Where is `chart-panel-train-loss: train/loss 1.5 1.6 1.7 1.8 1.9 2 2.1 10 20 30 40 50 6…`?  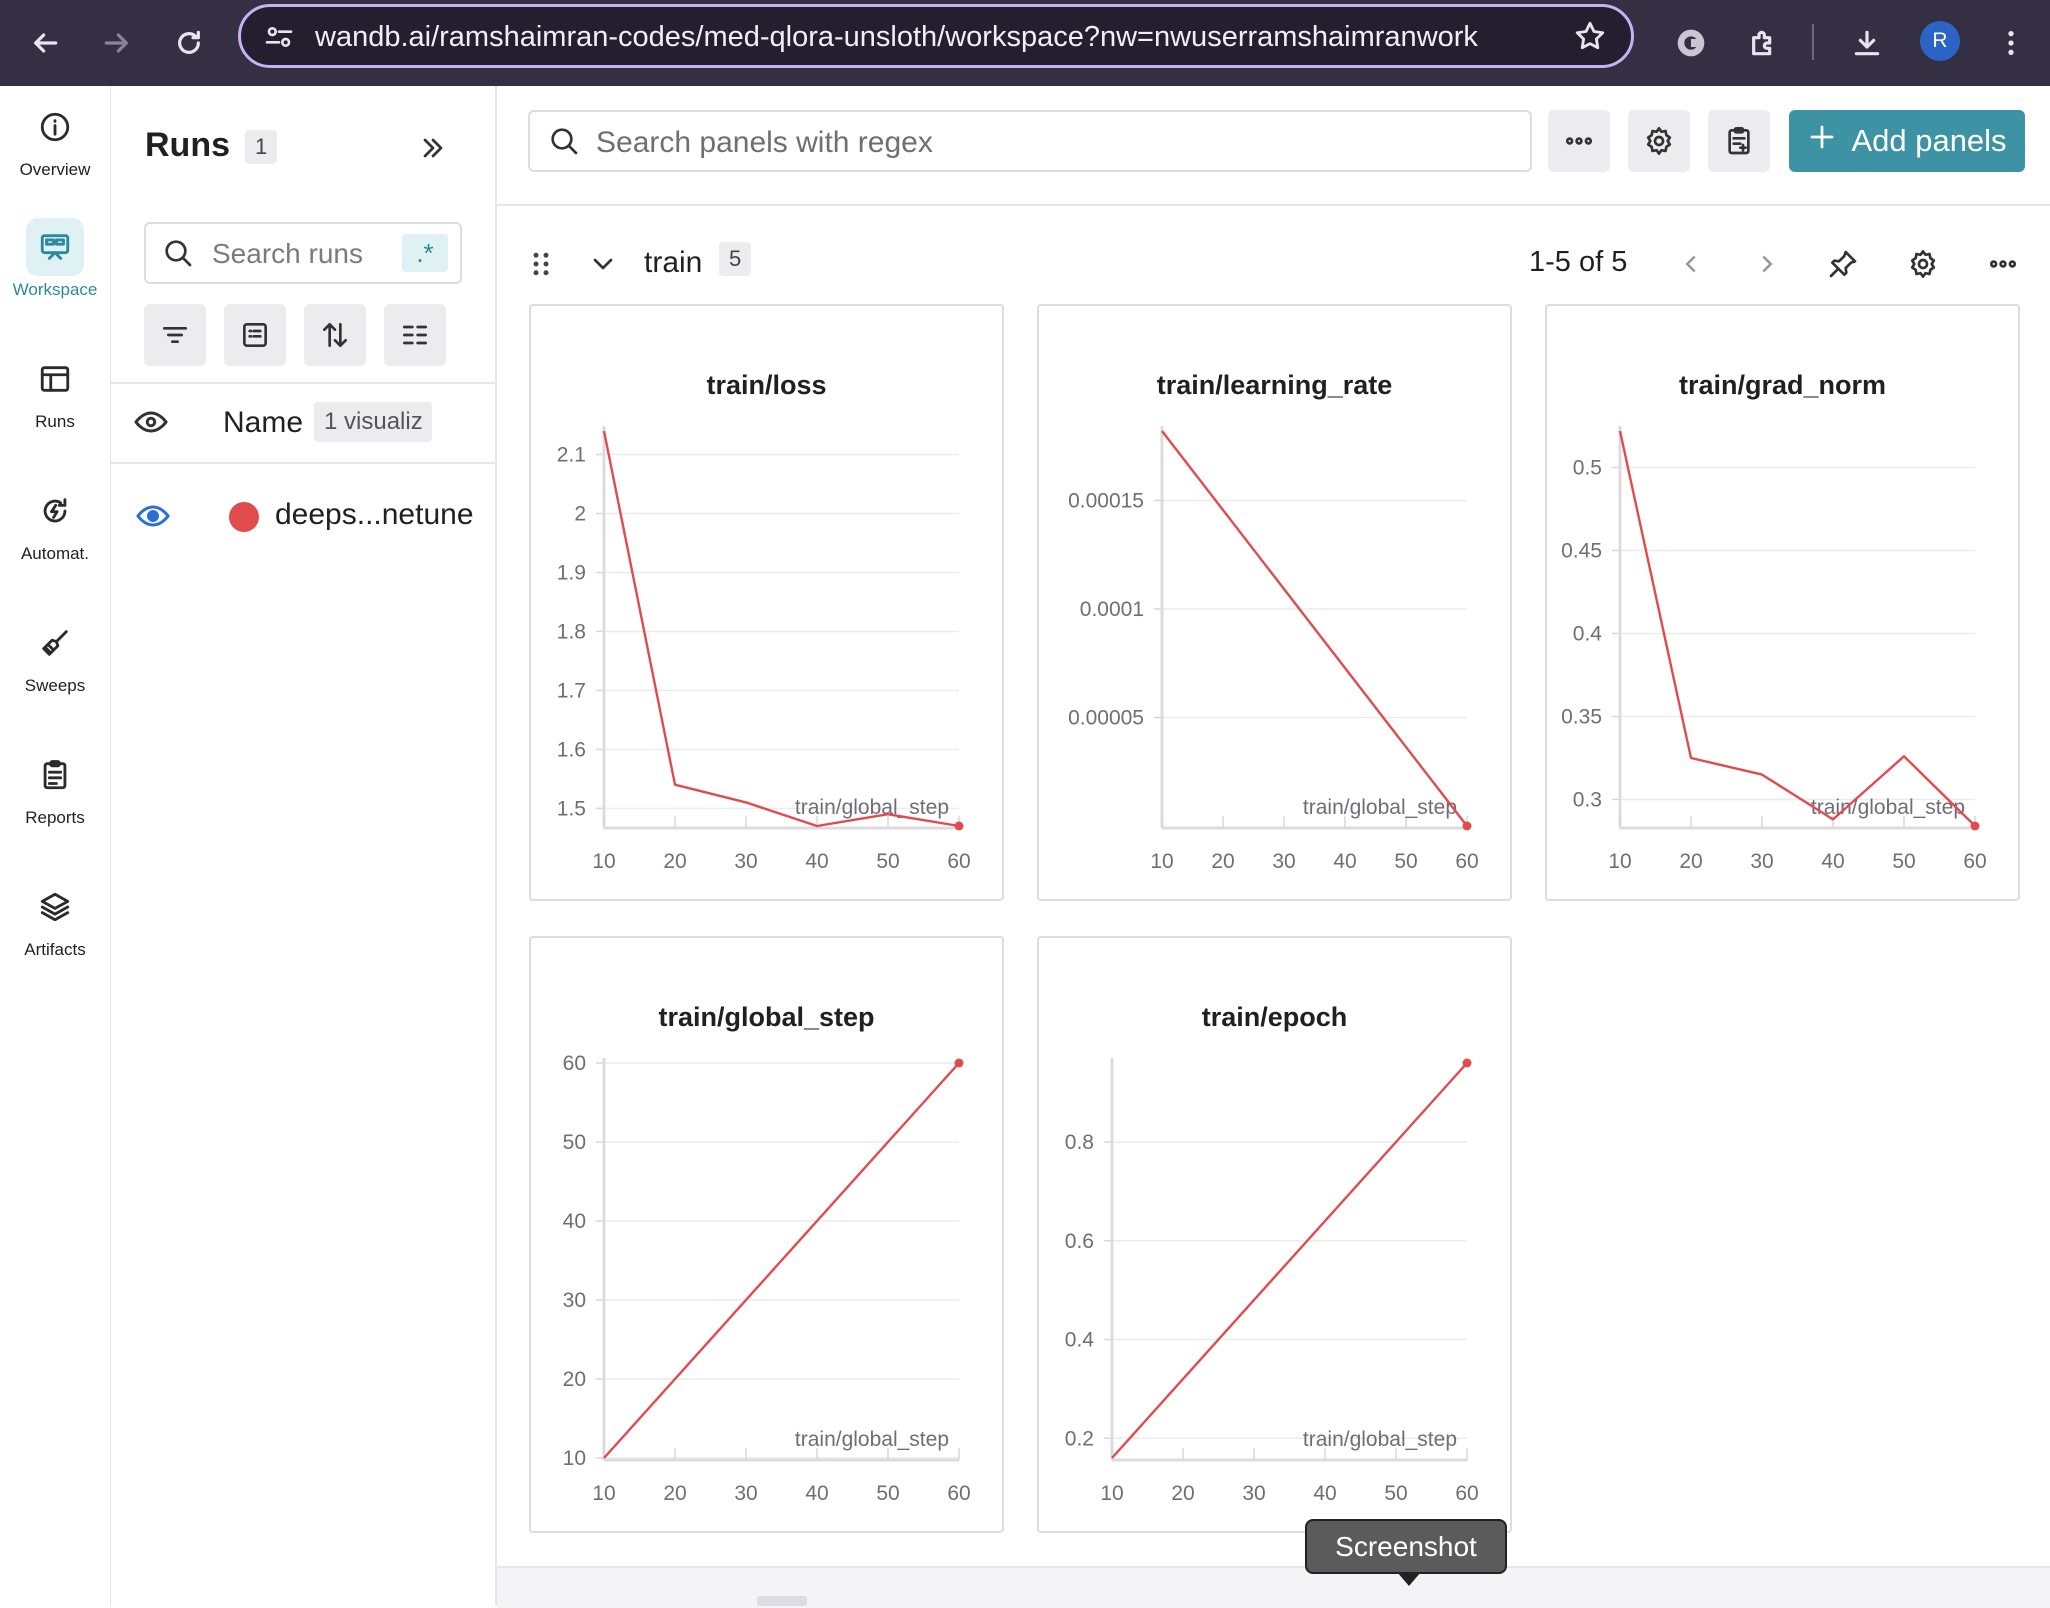
chart-panel-train-loss: train/loss 1.5 1.6 1.7 1.8 1.9 2 2.1 10 20 30 40 50 6… is located at coordinates (766, 602).